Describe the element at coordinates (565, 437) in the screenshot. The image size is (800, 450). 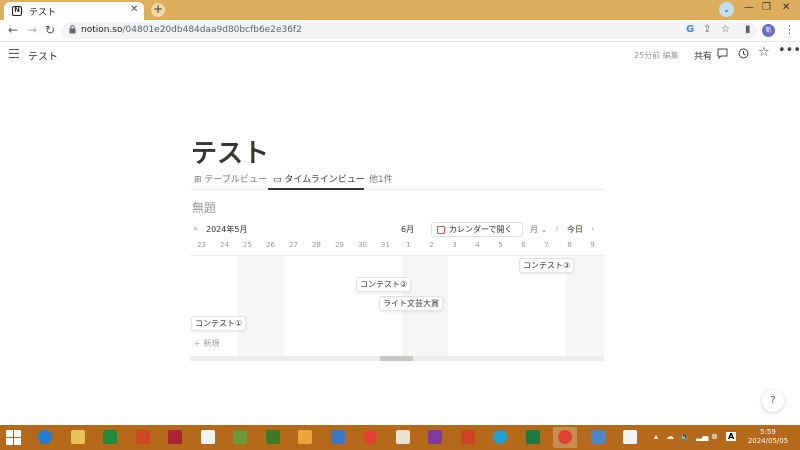
I see `taskbar-chrome-active-icon` at that location.